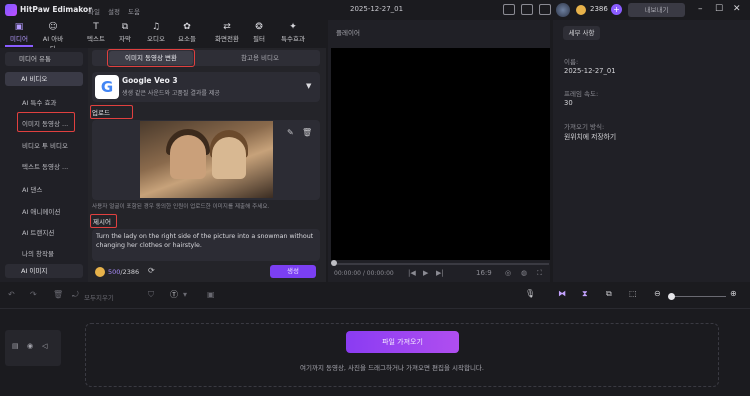 The width and height of the screenshot is (750, 396). I want to click on subtitle-icon: ⧉, so click(125, 27).